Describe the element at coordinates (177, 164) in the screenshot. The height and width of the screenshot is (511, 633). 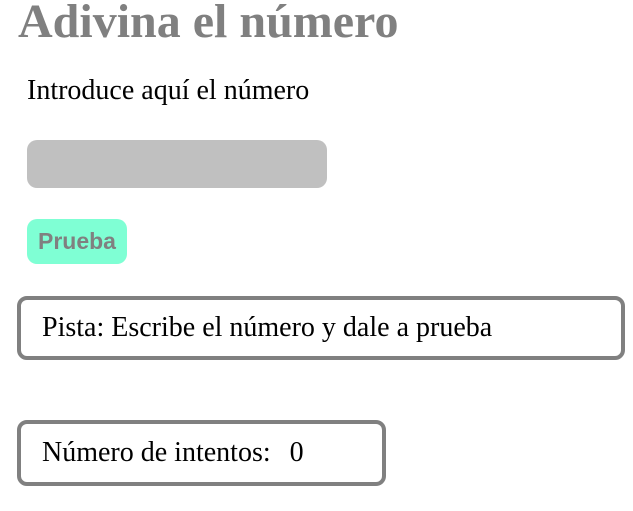
I see `number-input` at that location.